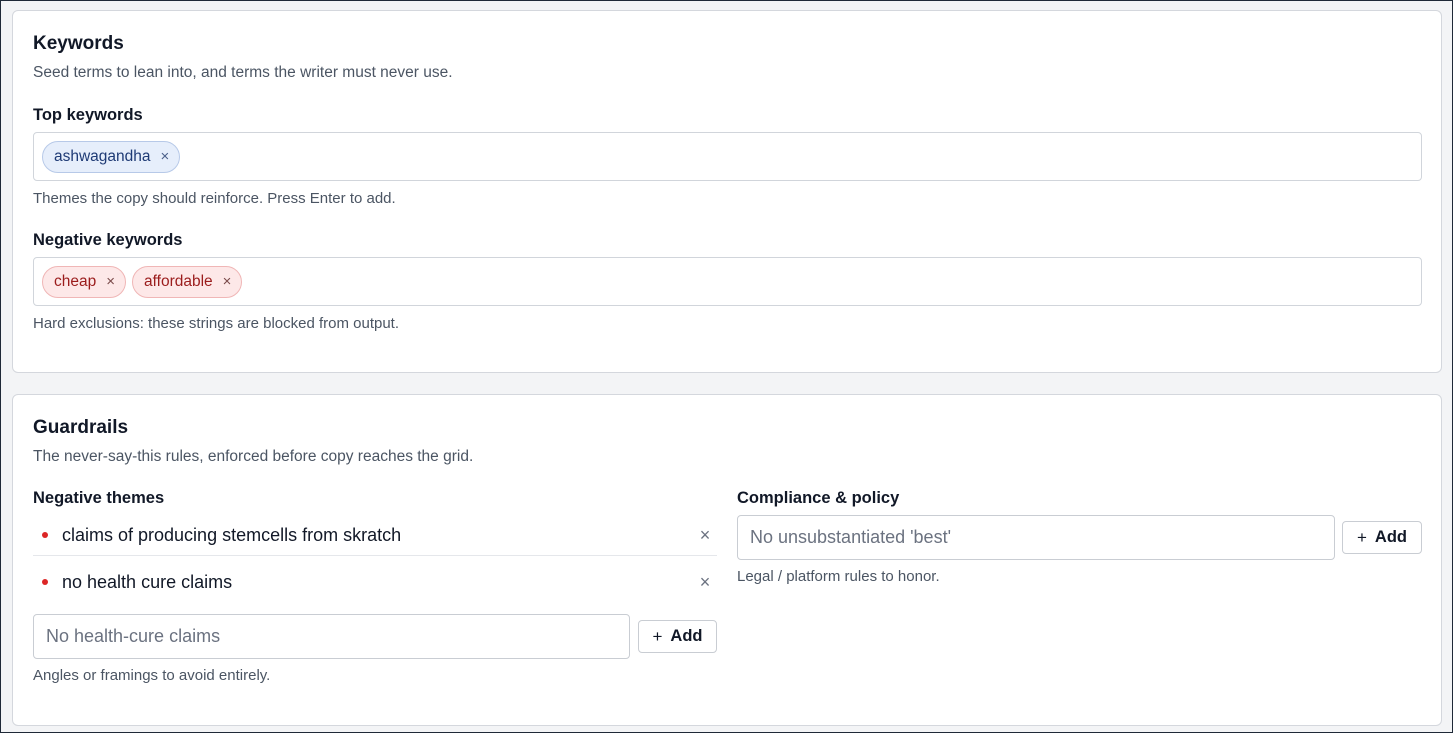 The height and width of the screenshot is (733, 1453). Describe the element at coordinates (147, 581) in the screenshot. I see `theme-text: no health cure claims` at that location.